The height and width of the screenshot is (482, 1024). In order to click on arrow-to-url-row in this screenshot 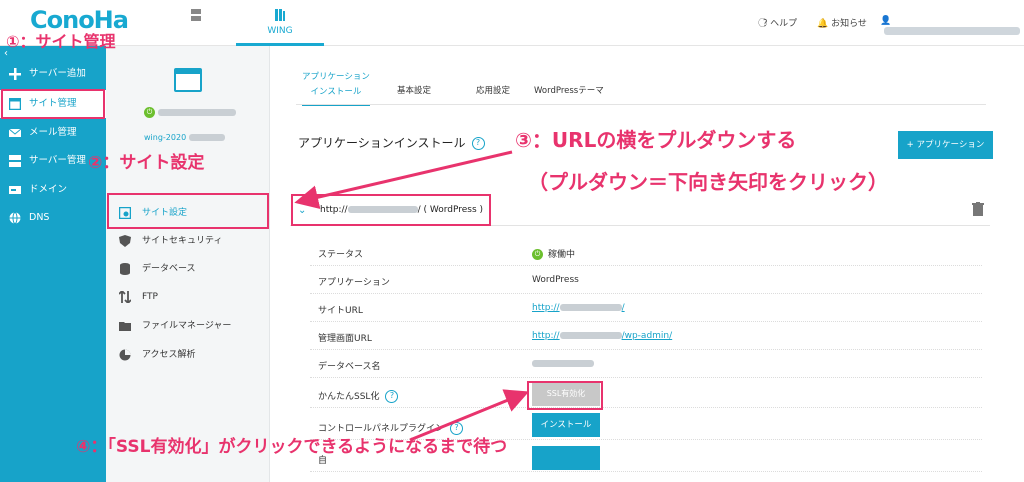, I will do `click(403, 179)`.